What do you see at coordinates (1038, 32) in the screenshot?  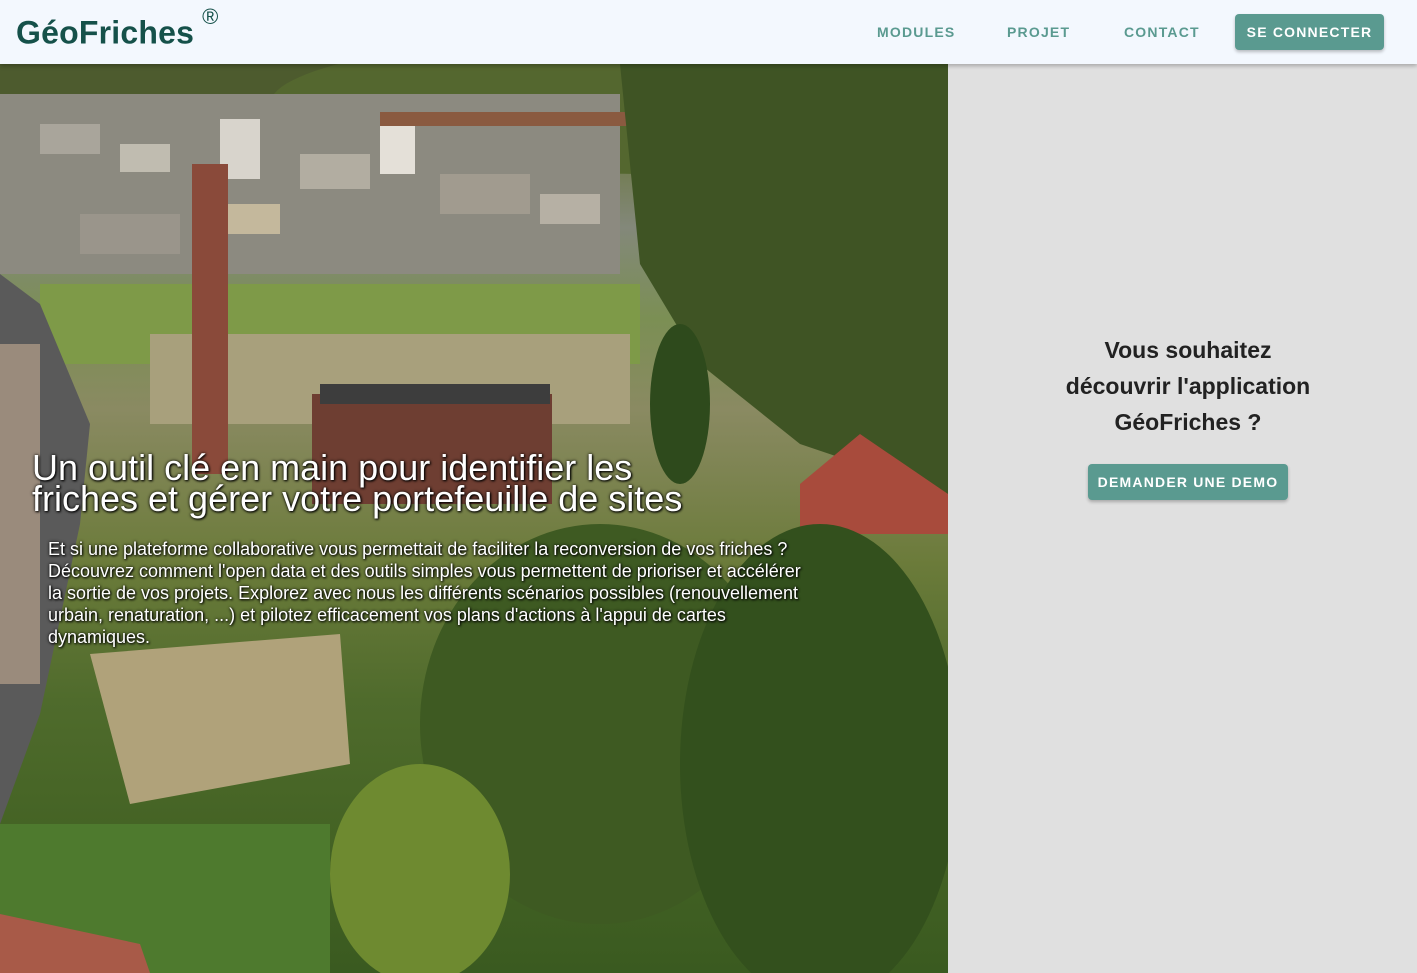 I see `nav-projet-link: PROJET` at bounding box center [1038, 32].